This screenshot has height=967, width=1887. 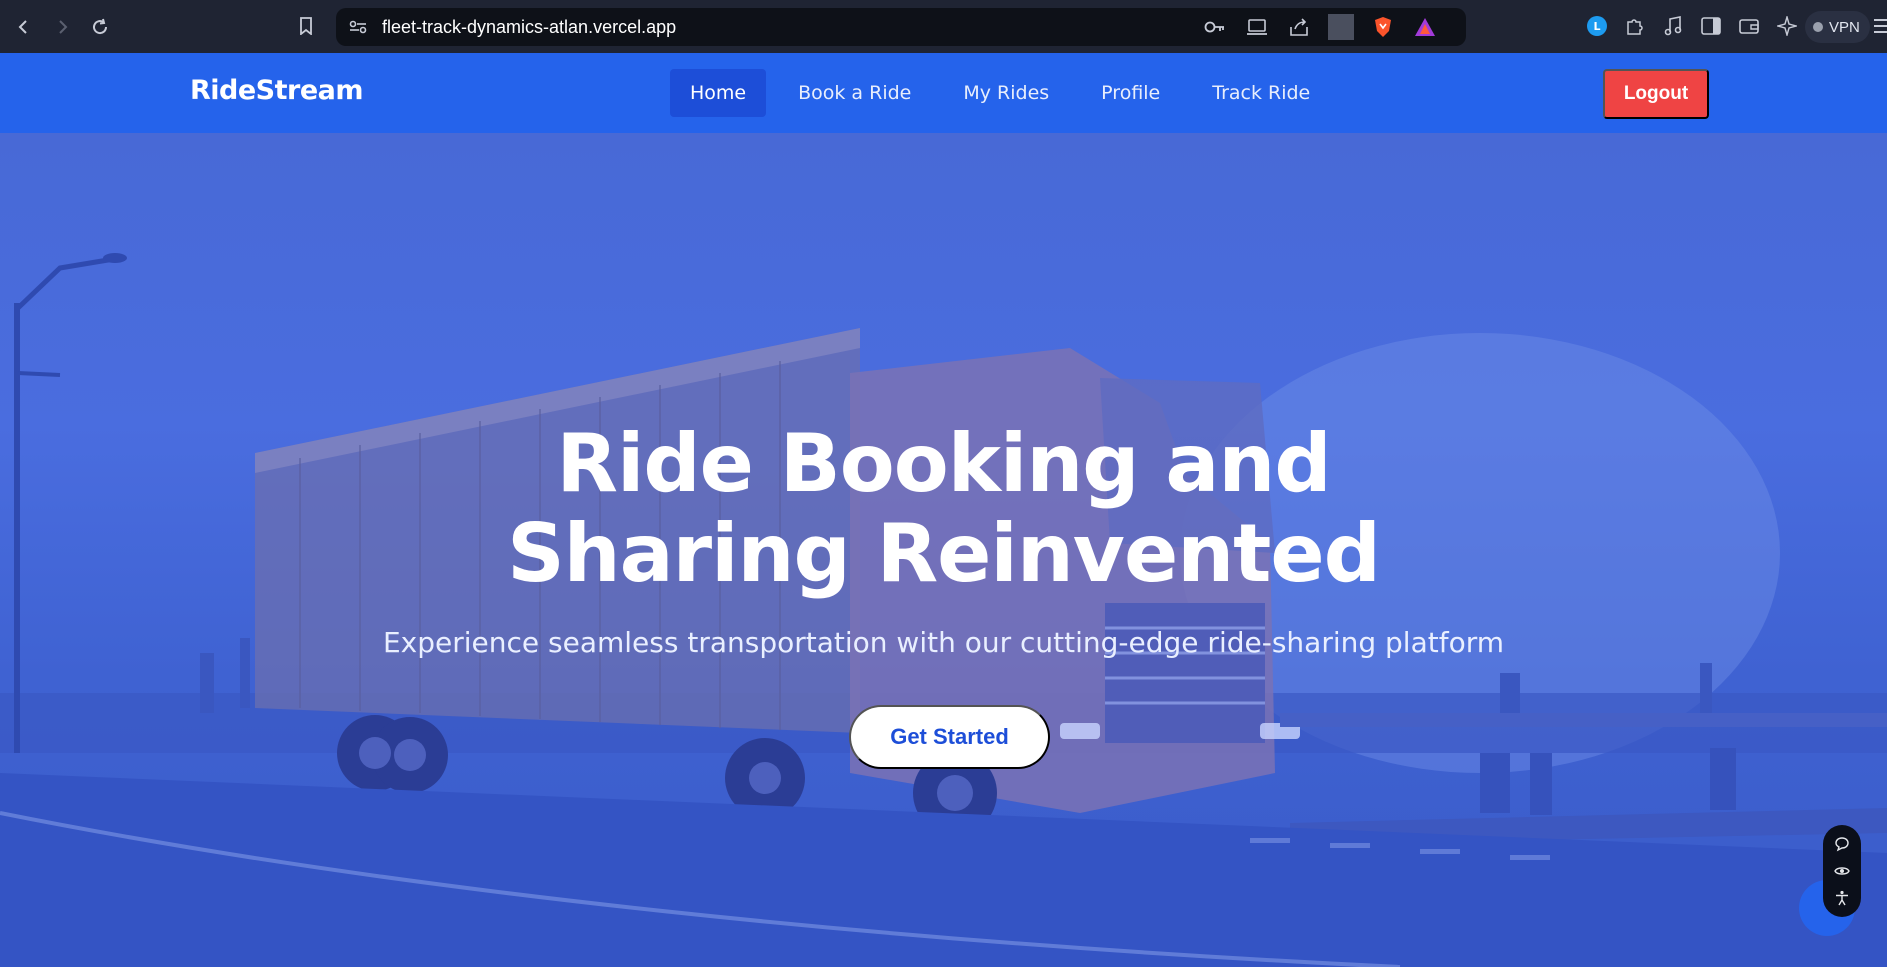 I want to click on music-icon, so click(x=1673, y=26).